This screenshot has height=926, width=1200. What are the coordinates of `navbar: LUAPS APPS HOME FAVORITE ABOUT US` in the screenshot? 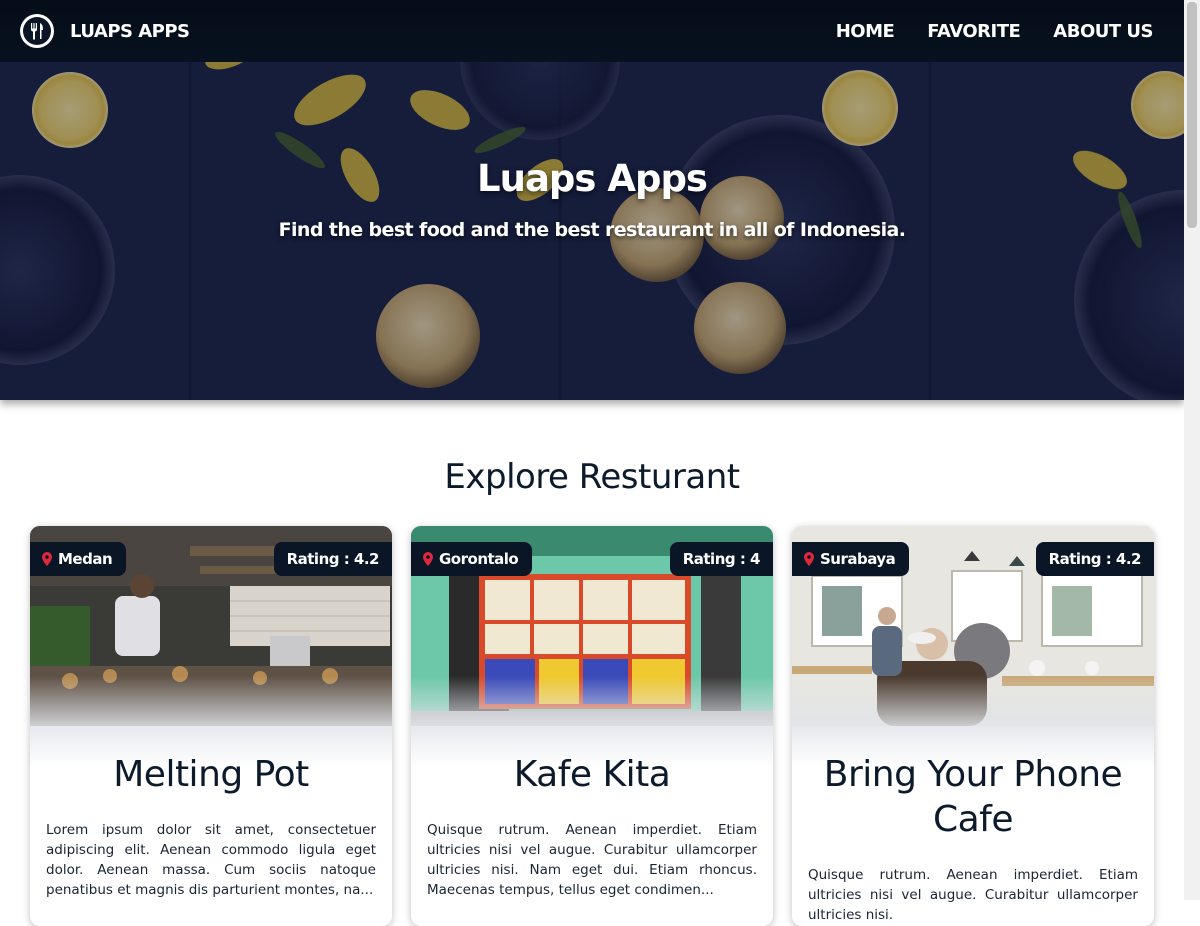 It's located at (592, 31).